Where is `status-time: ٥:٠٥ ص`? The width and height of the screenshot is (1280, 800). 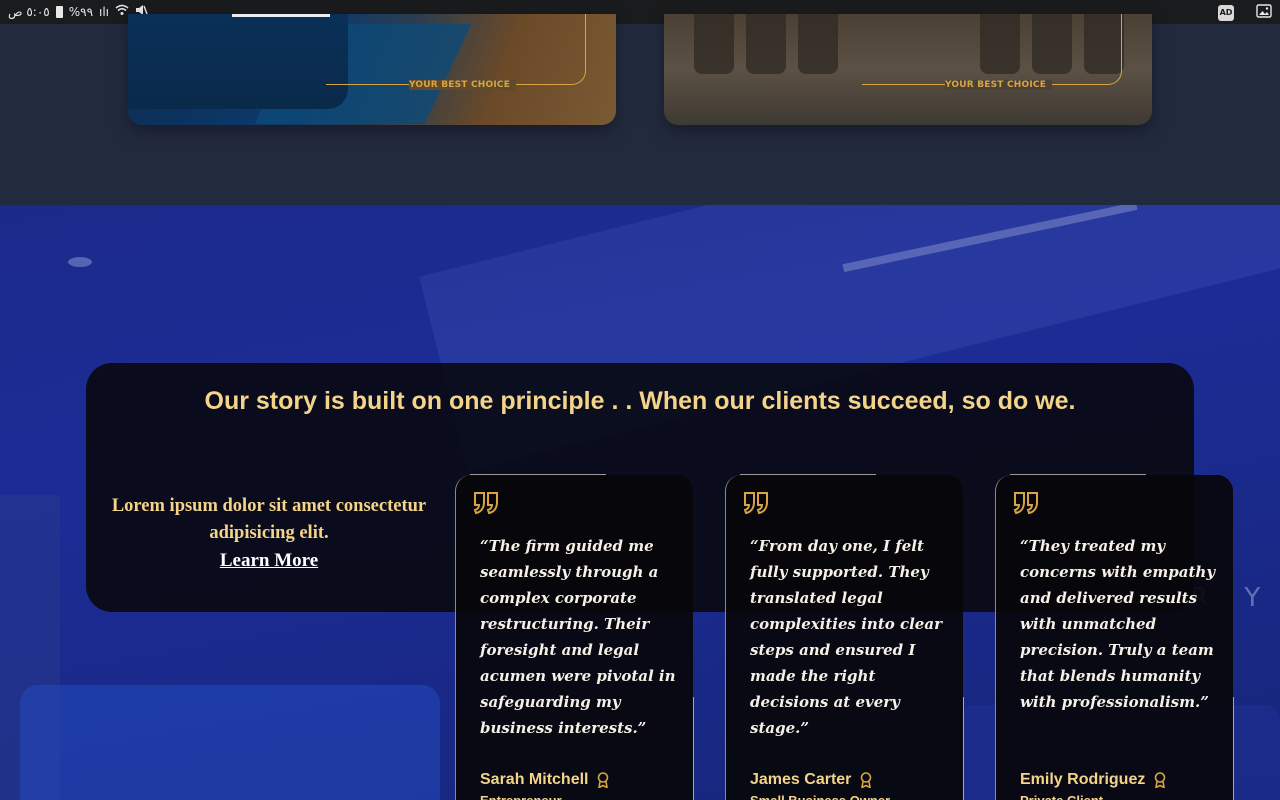 status-time: ٥:٠٥ ص is located at coordinates (29, 11).